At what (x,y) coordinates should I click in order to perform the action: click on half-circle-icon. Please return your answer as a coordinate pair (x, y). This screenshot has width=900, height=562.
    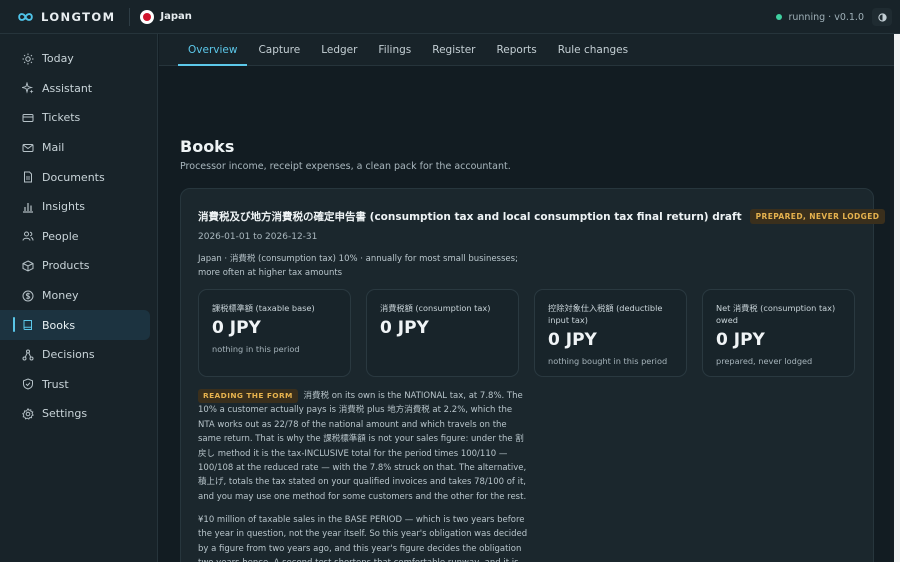
    Looking at the image, I should click on (882, 17).